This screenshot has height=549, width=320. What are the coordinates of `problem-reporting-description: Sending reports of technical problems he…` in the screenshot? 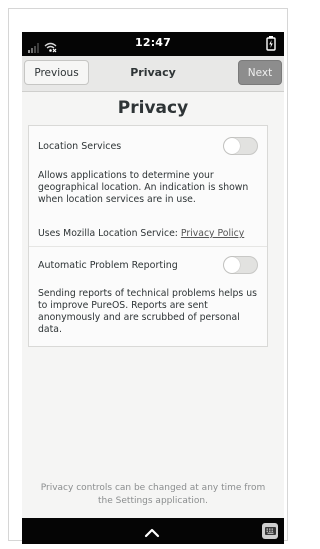 It's located at (147, 311).